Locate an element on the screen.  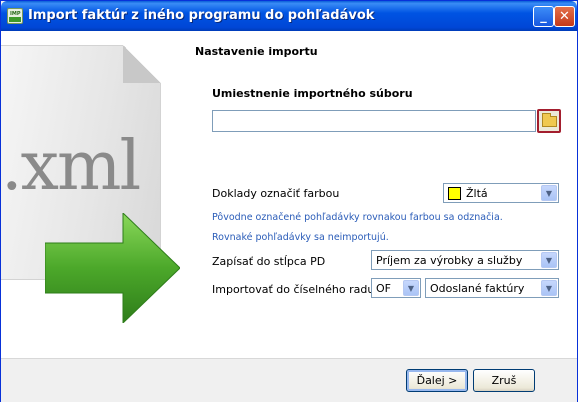
browse-button is located at coordinates (549, 121).